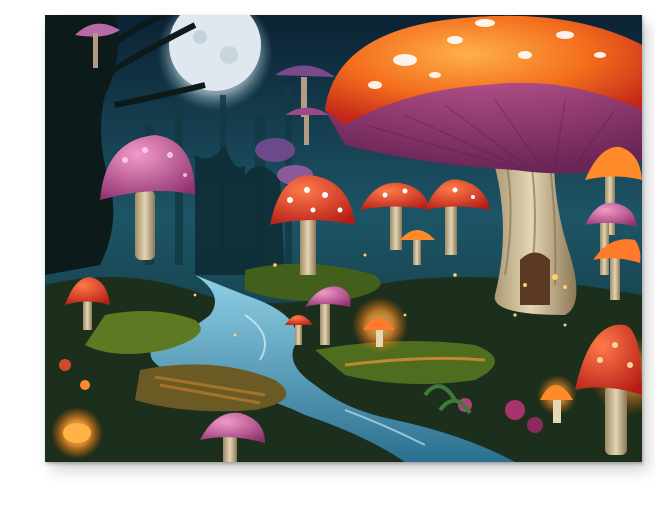 This screenshot has width=655, height=507. What do you see at coordinates (380, 325) in the screenshot?
I see `glowing-mushroom-center` at bounding box center [380, 325].